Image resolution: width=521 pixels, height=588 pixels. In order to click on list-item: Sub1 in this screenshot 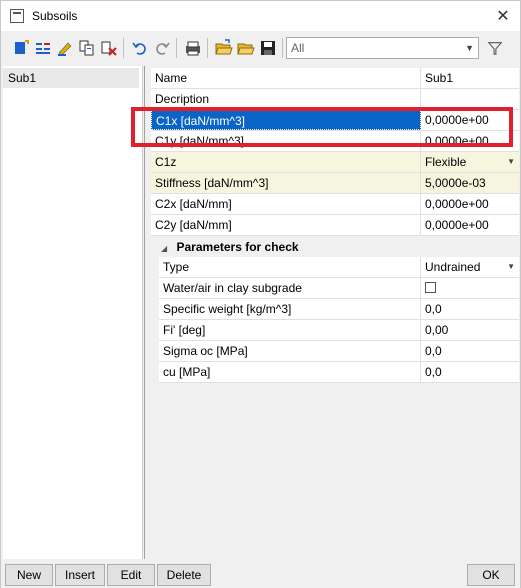, I will do `click(71, 78)`.